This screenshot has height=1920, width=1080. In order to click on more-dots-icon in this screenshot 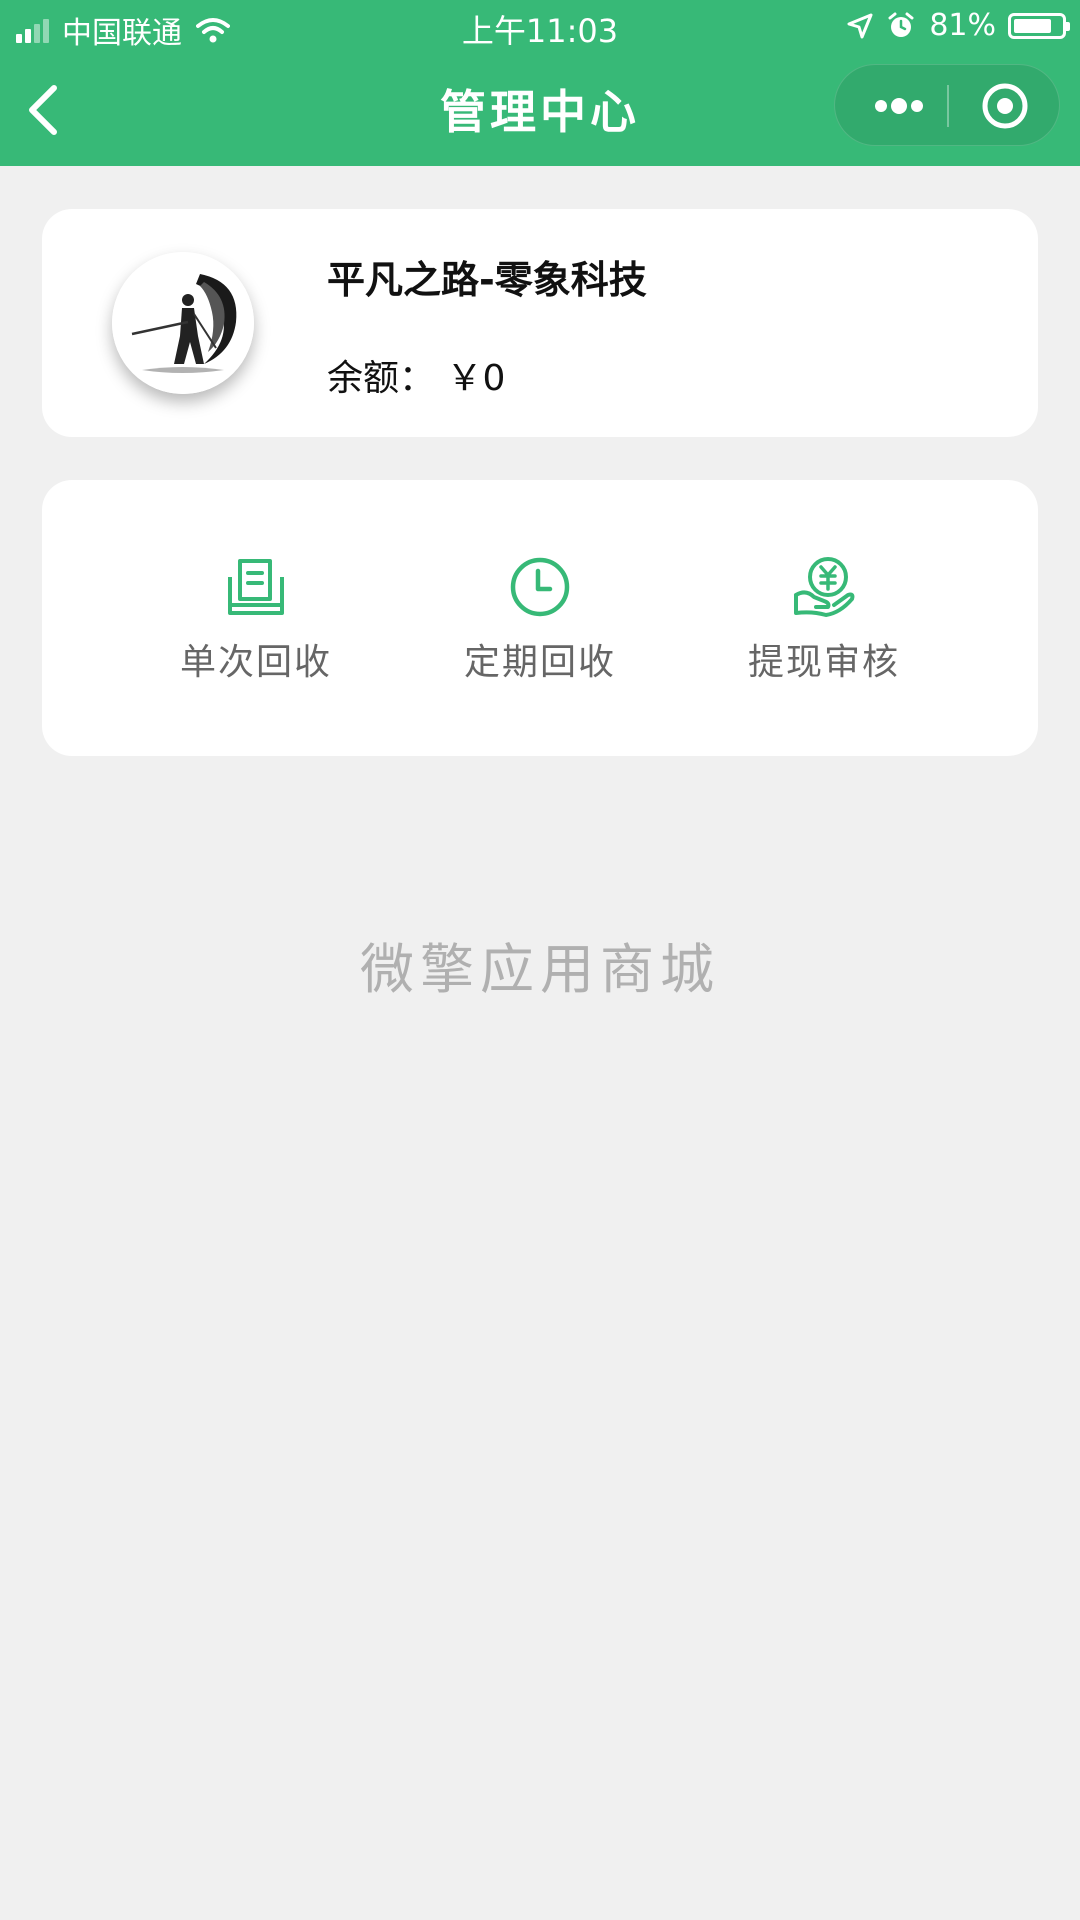, I will do `click(899, 106)`.